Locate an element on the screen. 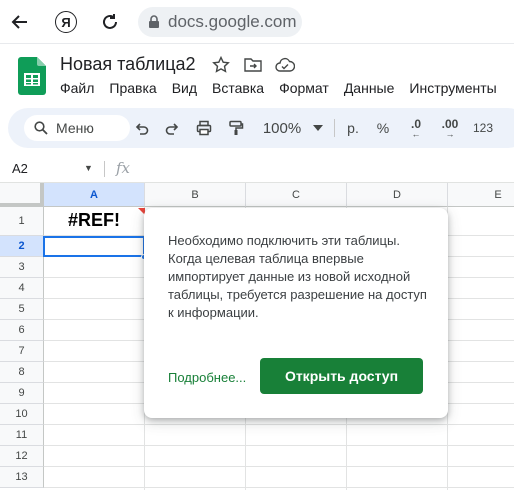 This screenshot has height=490, width=514. print-button is located at coordinates (204, 128).